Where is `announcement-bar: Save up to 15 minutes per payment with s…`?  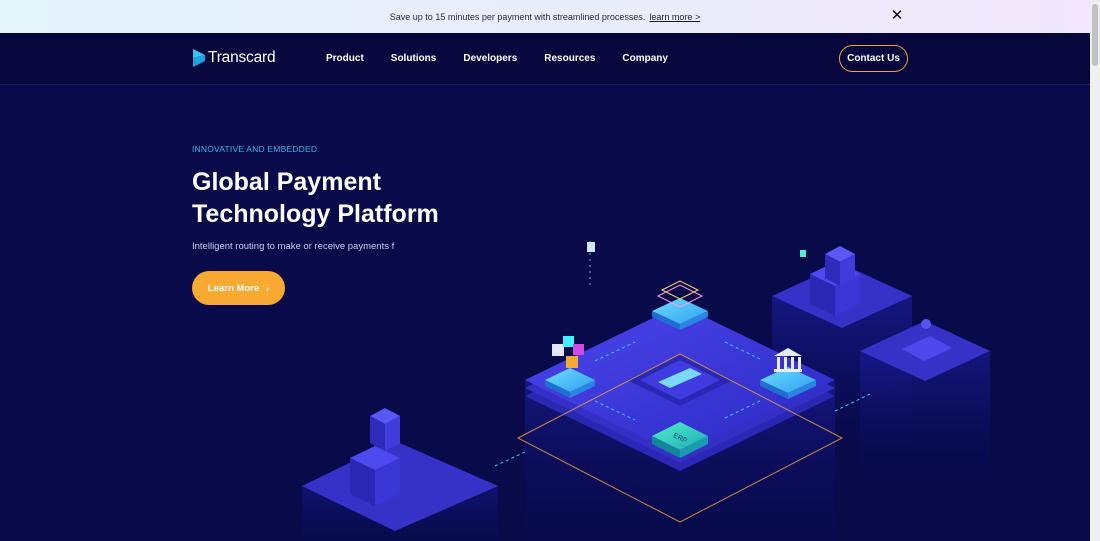 announcement-bar: Save up to 15 minutes per payment with s… is located at coordinates (545, 16).